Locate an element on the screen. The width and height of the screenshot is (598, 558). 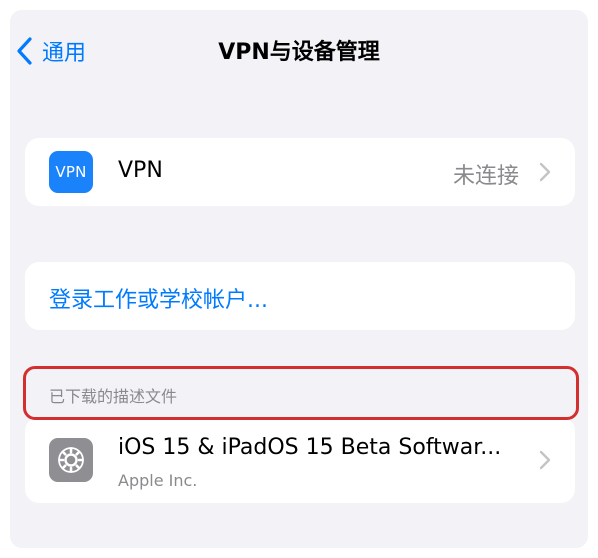
gear-icon is located at coordinates (71, 460).